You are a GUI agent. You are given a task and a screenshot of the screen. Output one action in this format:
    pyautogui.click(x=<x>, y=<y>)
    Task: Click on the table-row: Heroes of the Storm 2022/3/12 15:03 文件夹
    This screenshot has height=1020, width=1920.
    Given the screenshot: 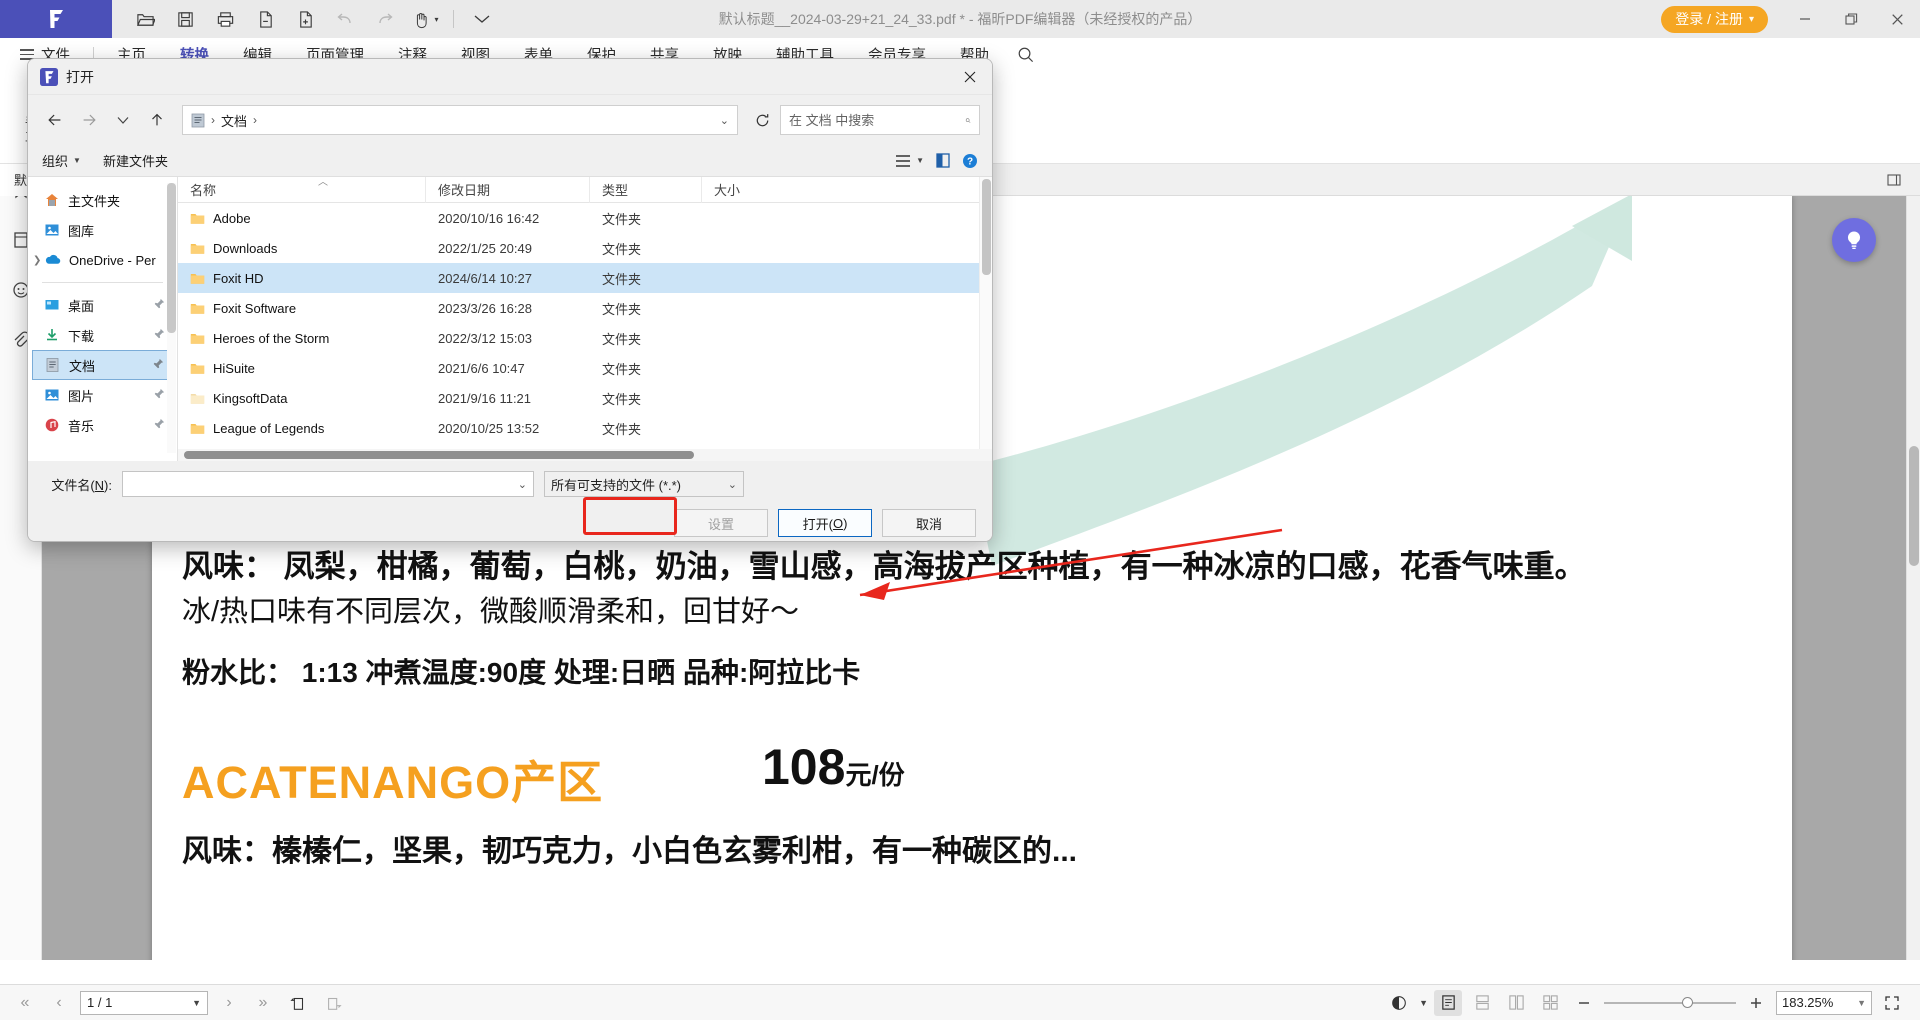 What is the action you would take?
    pyautogui.click(x=585, y=338)
    